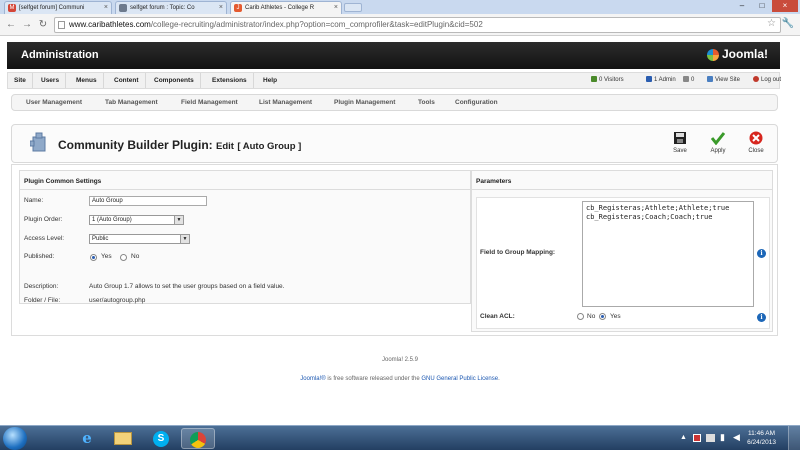 The image size is (800, 450). What do you see at coordinates (110, 24) in the screenshot?
I see `url-host: www.caribathletes.com` at bounding box center [110, 24].